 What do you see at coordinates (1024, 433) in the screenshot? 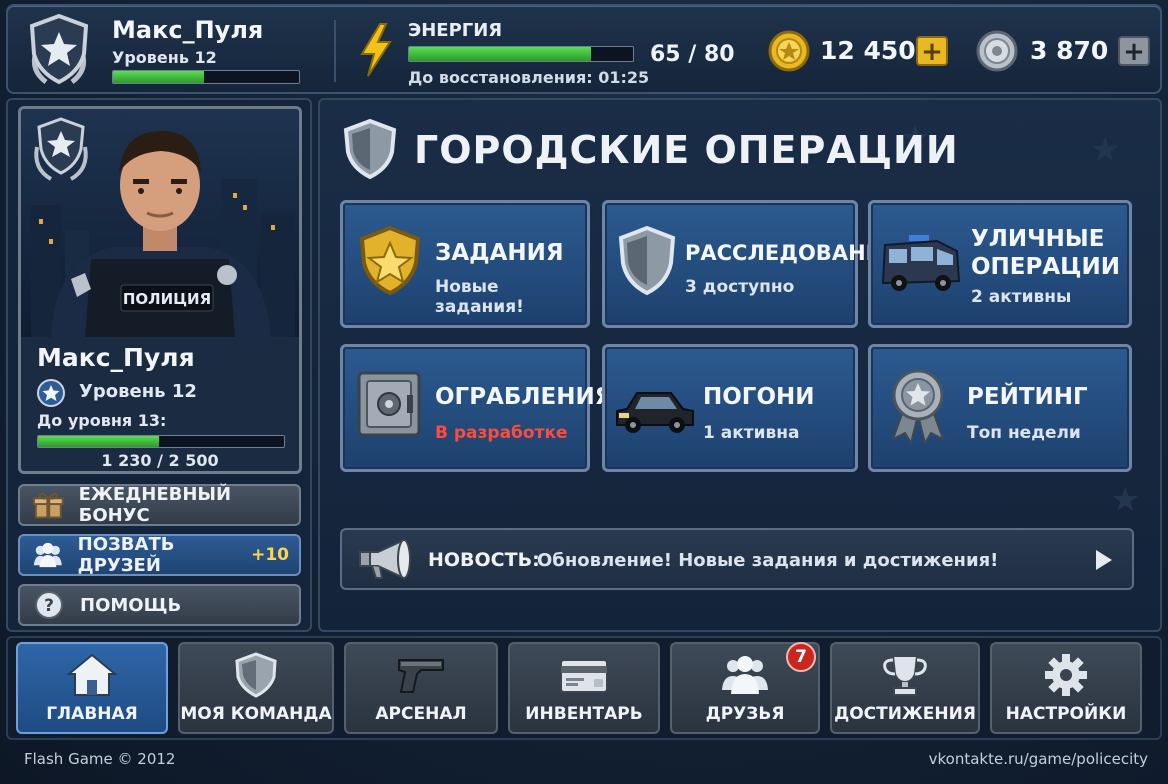
I see `tile-subtitle: Топ недели` at bounding box center [1024, 433].